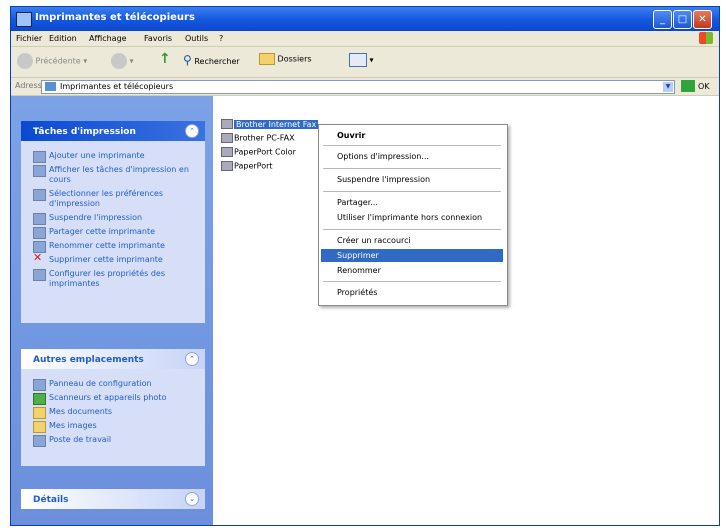  I want to click on pause-printer-icon, so click(39, 219).